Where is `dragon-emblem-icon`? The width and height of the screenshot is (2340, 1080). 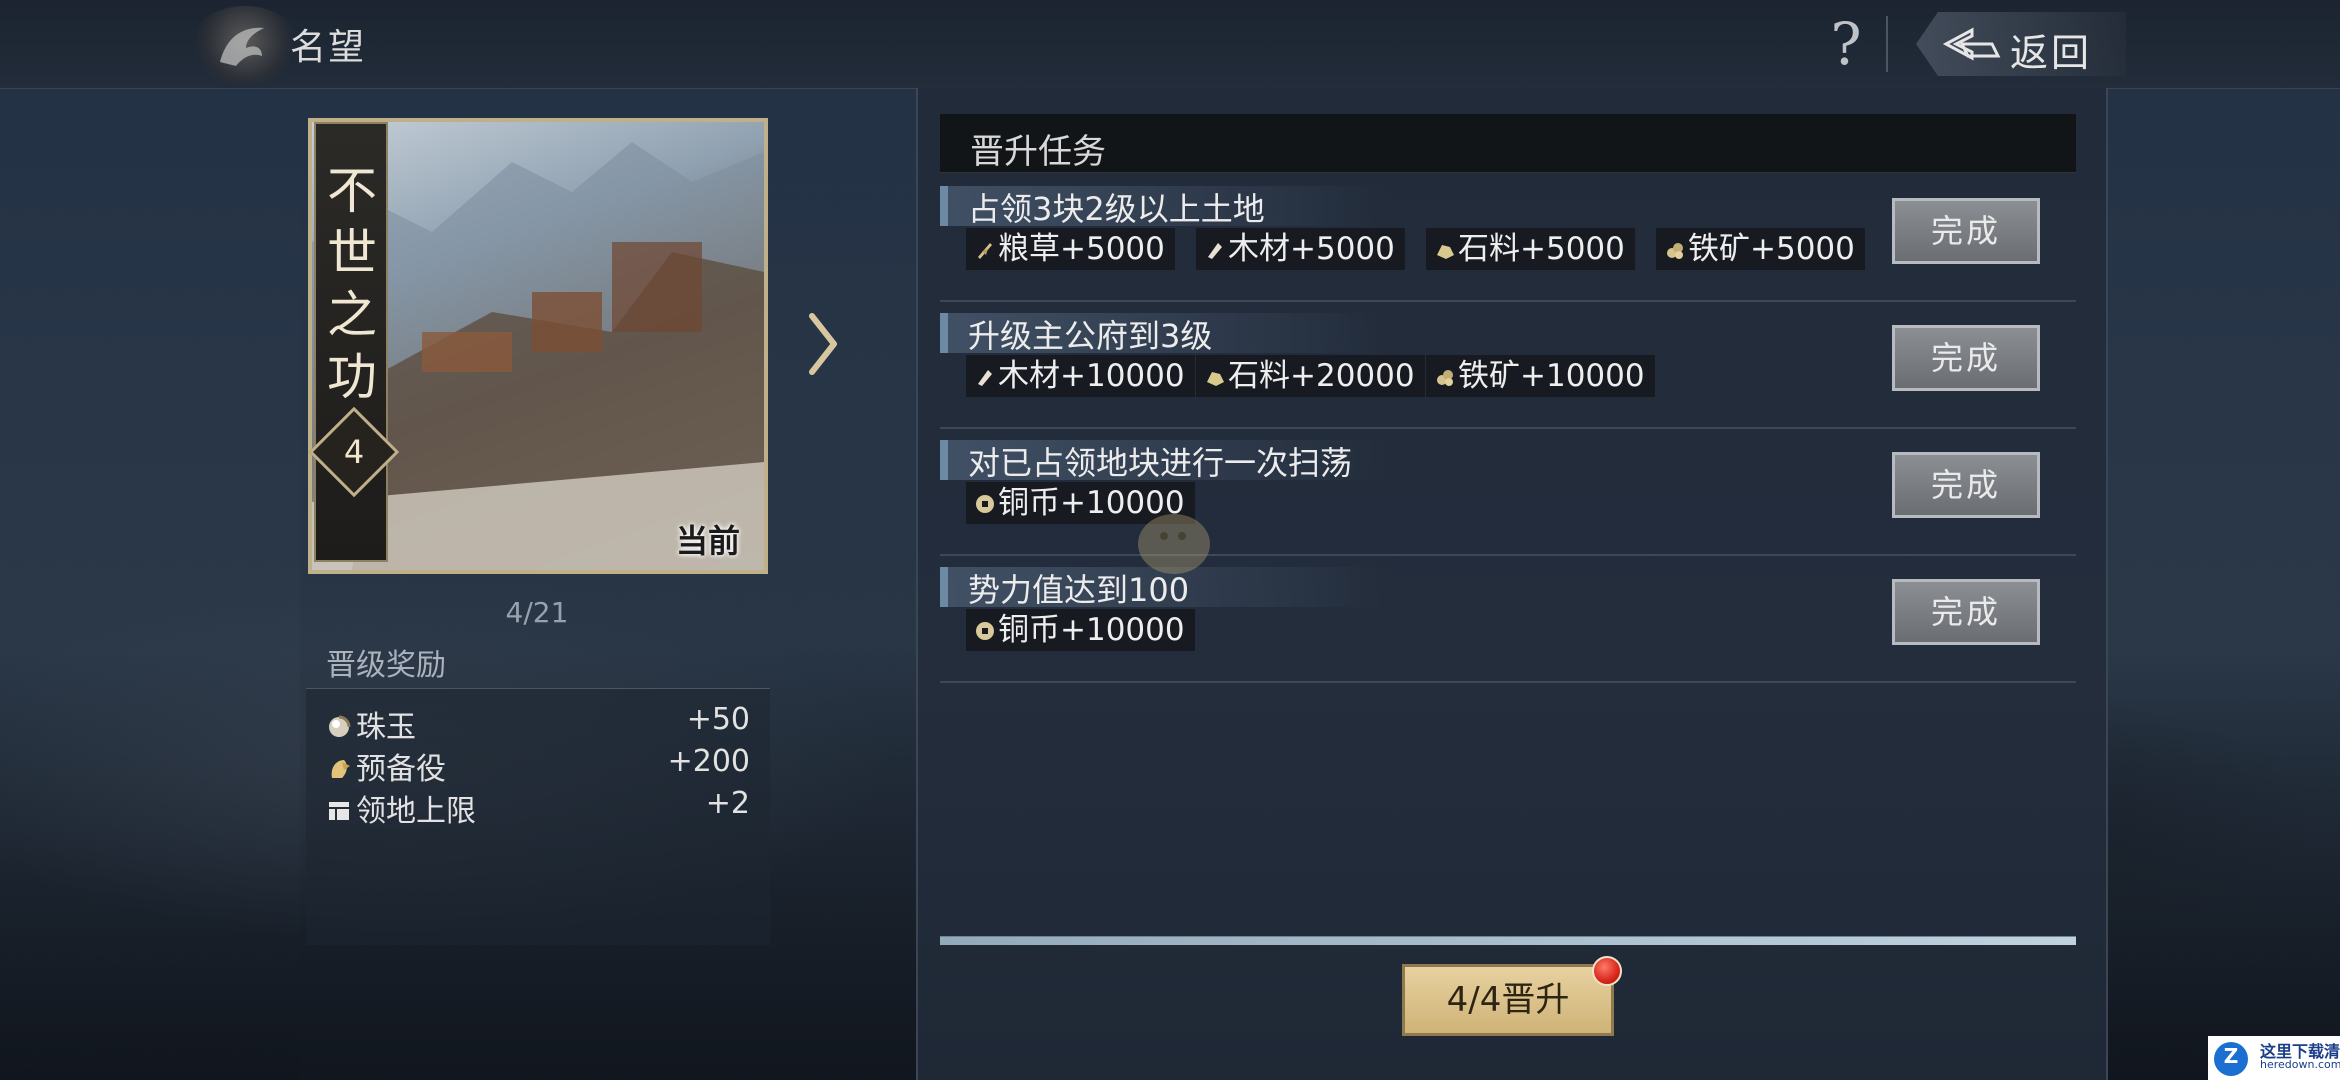 dragon-emblem-icon is located at coordinates (245, 45).